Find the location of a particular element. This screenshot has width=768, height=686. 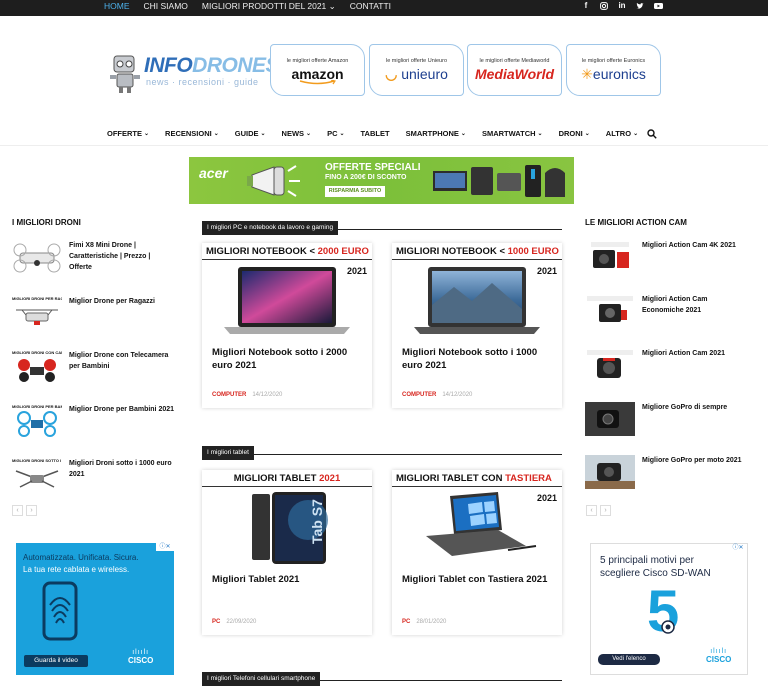

right-sidebar-item: Migliore GoPro di sempre is located at coordinates (668, 419).